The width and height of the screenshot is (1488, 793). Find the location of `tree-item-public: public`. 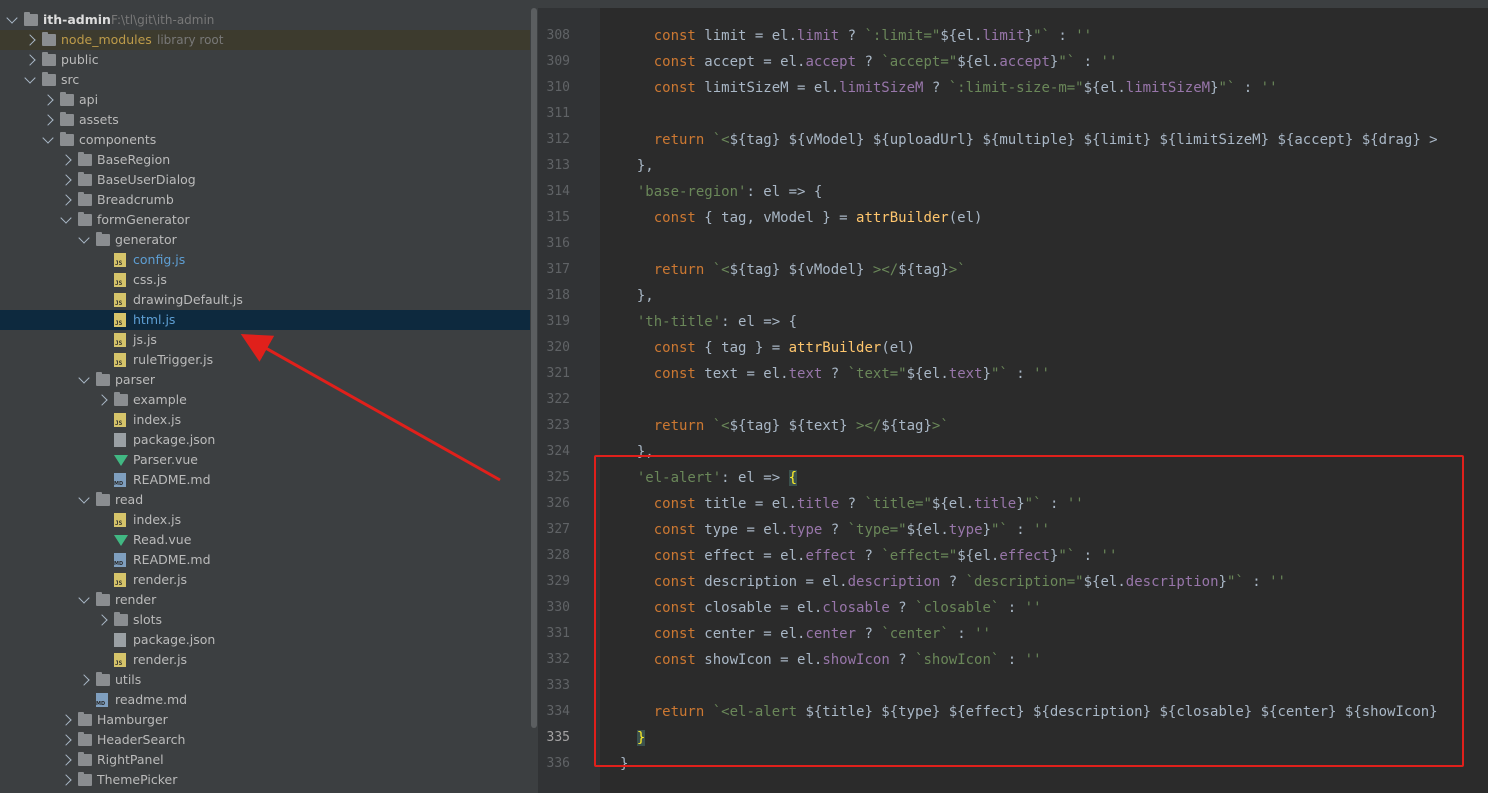

tree-item-public: public is located at coordinates (265, 60).